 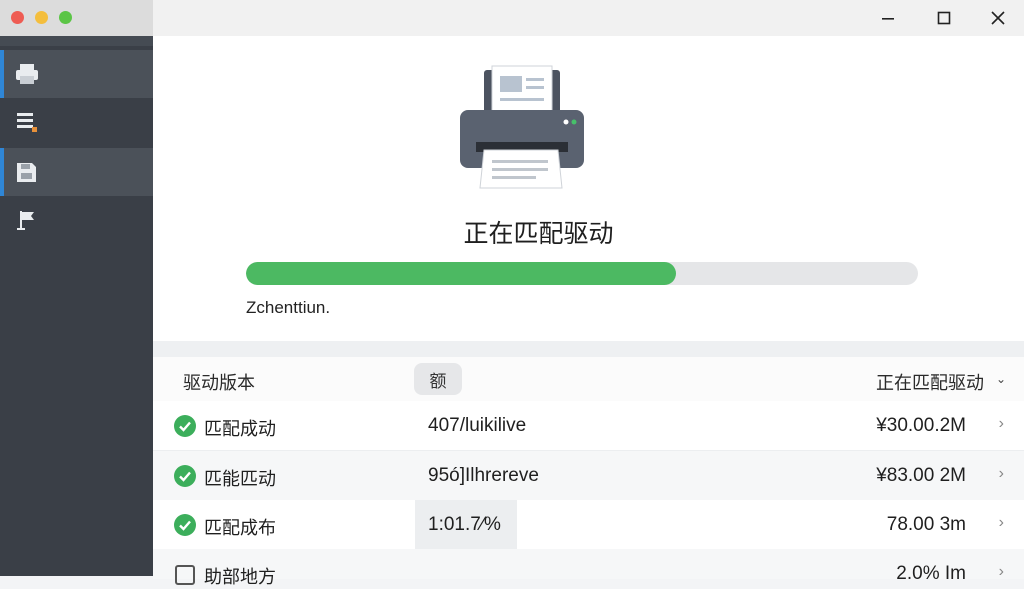 I want to click on maximize-icon, so click(x=944, y=18).